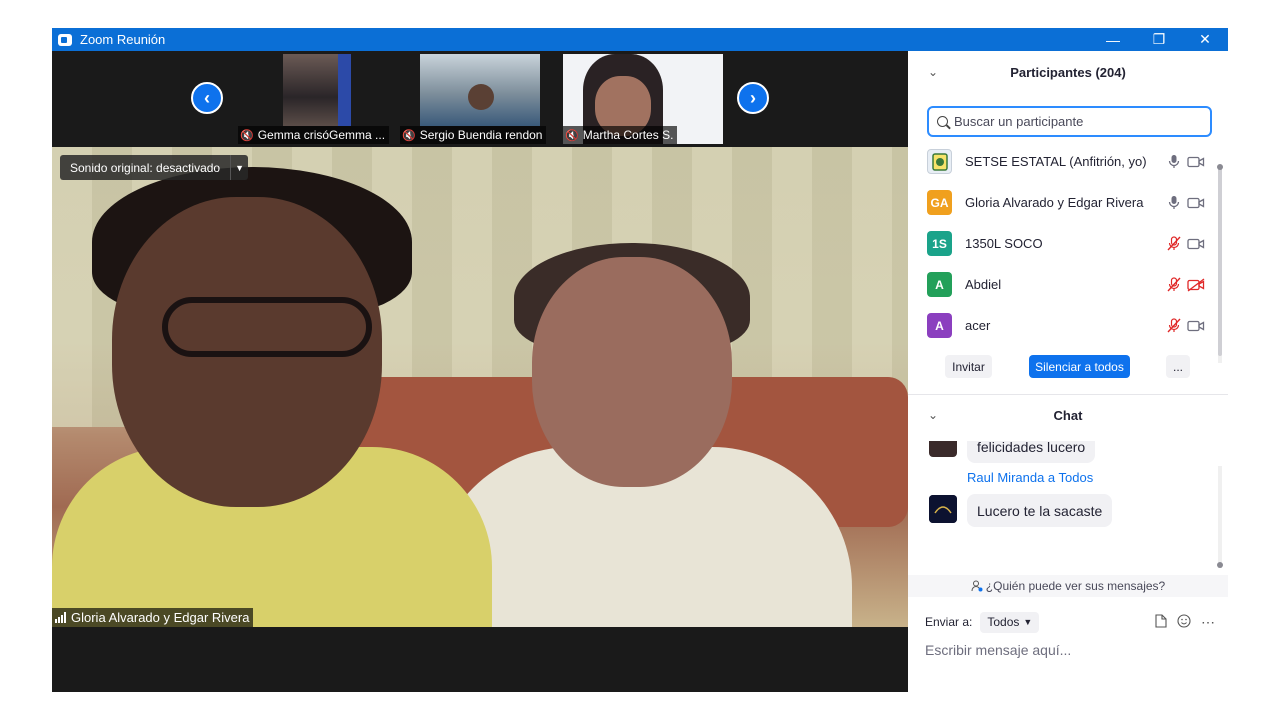 The image size is (1280, 720). Describe the element at coordinates (1197, 284) in the screenshot. I see `video-camera-off-icon` at that location.